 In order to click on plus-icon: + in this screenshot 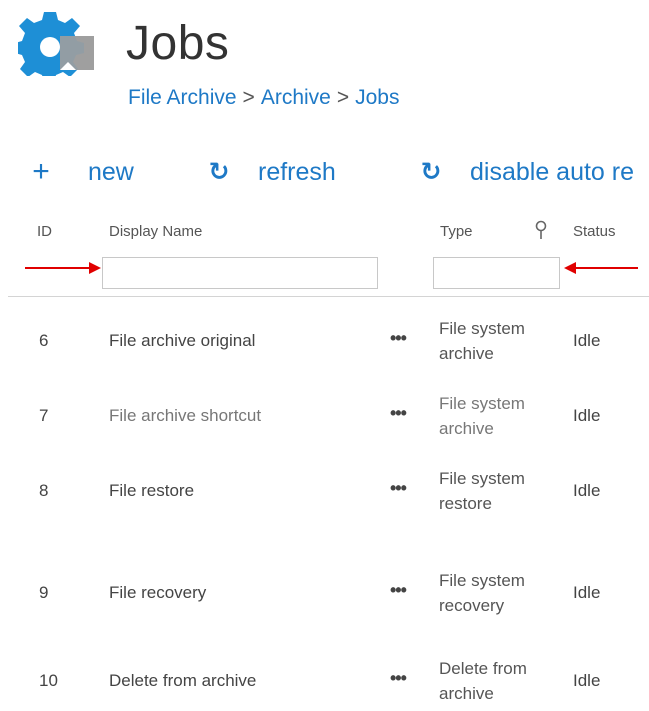, I will do `click(41, 171)`.